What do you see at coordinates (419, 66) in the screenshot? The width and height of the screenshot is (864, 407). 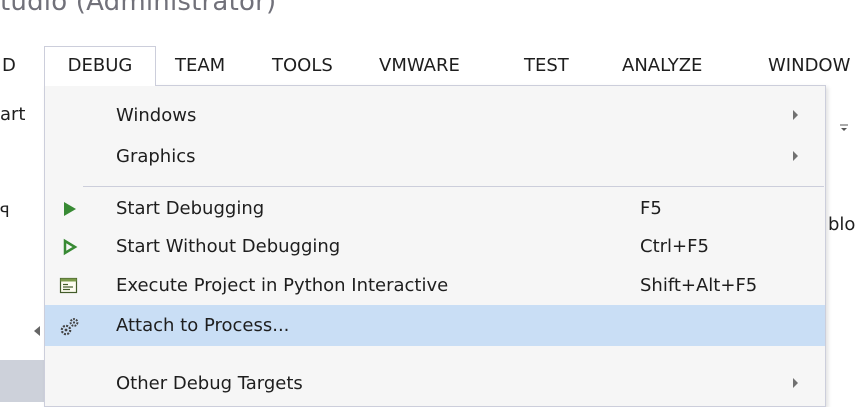 I see `menu-vmware: VMWARE` at bounding box center [419, 66].